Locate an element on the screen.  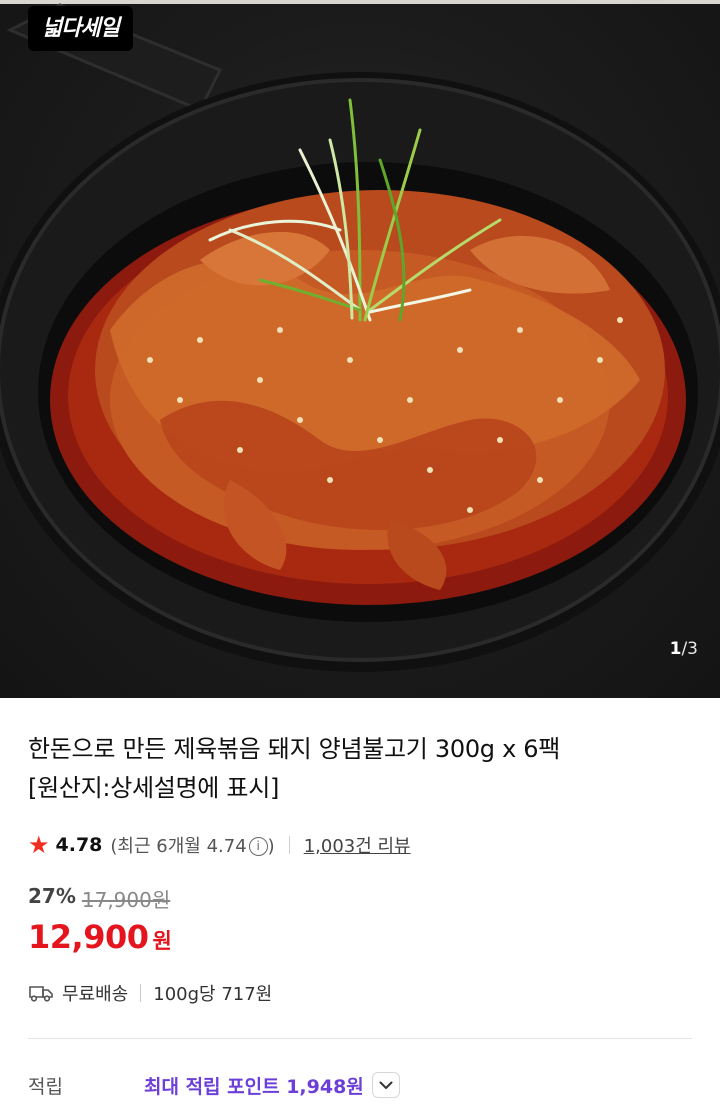
points-row: 적립 최대 적립 포인트 1,948원 is located at coordinates (360, 1085).